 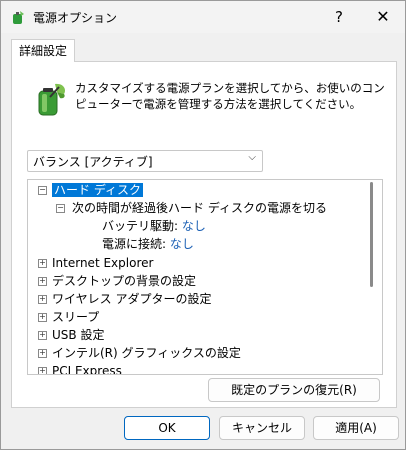 I want to click on cancel-button: キャンセル, so click(x=262, y=428).